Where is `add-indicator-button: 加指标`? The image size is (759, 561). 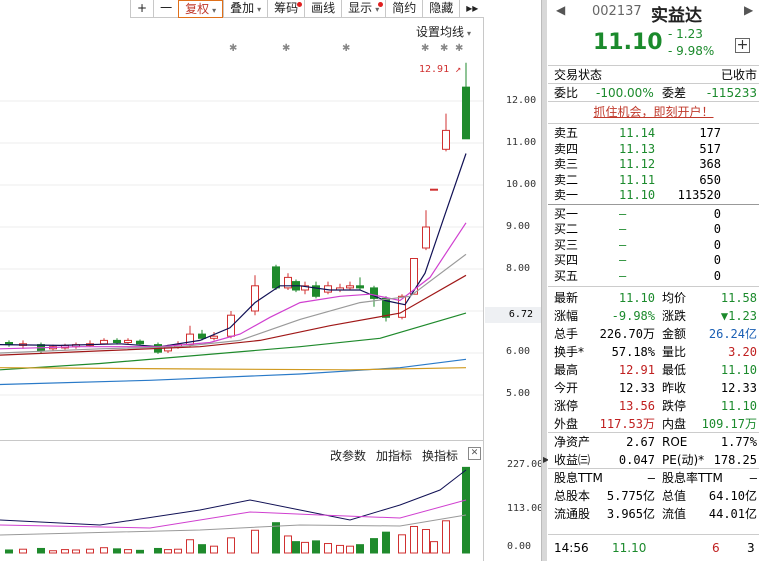
add-indicator-button: 加指标 is located at coordinates (394, 455).